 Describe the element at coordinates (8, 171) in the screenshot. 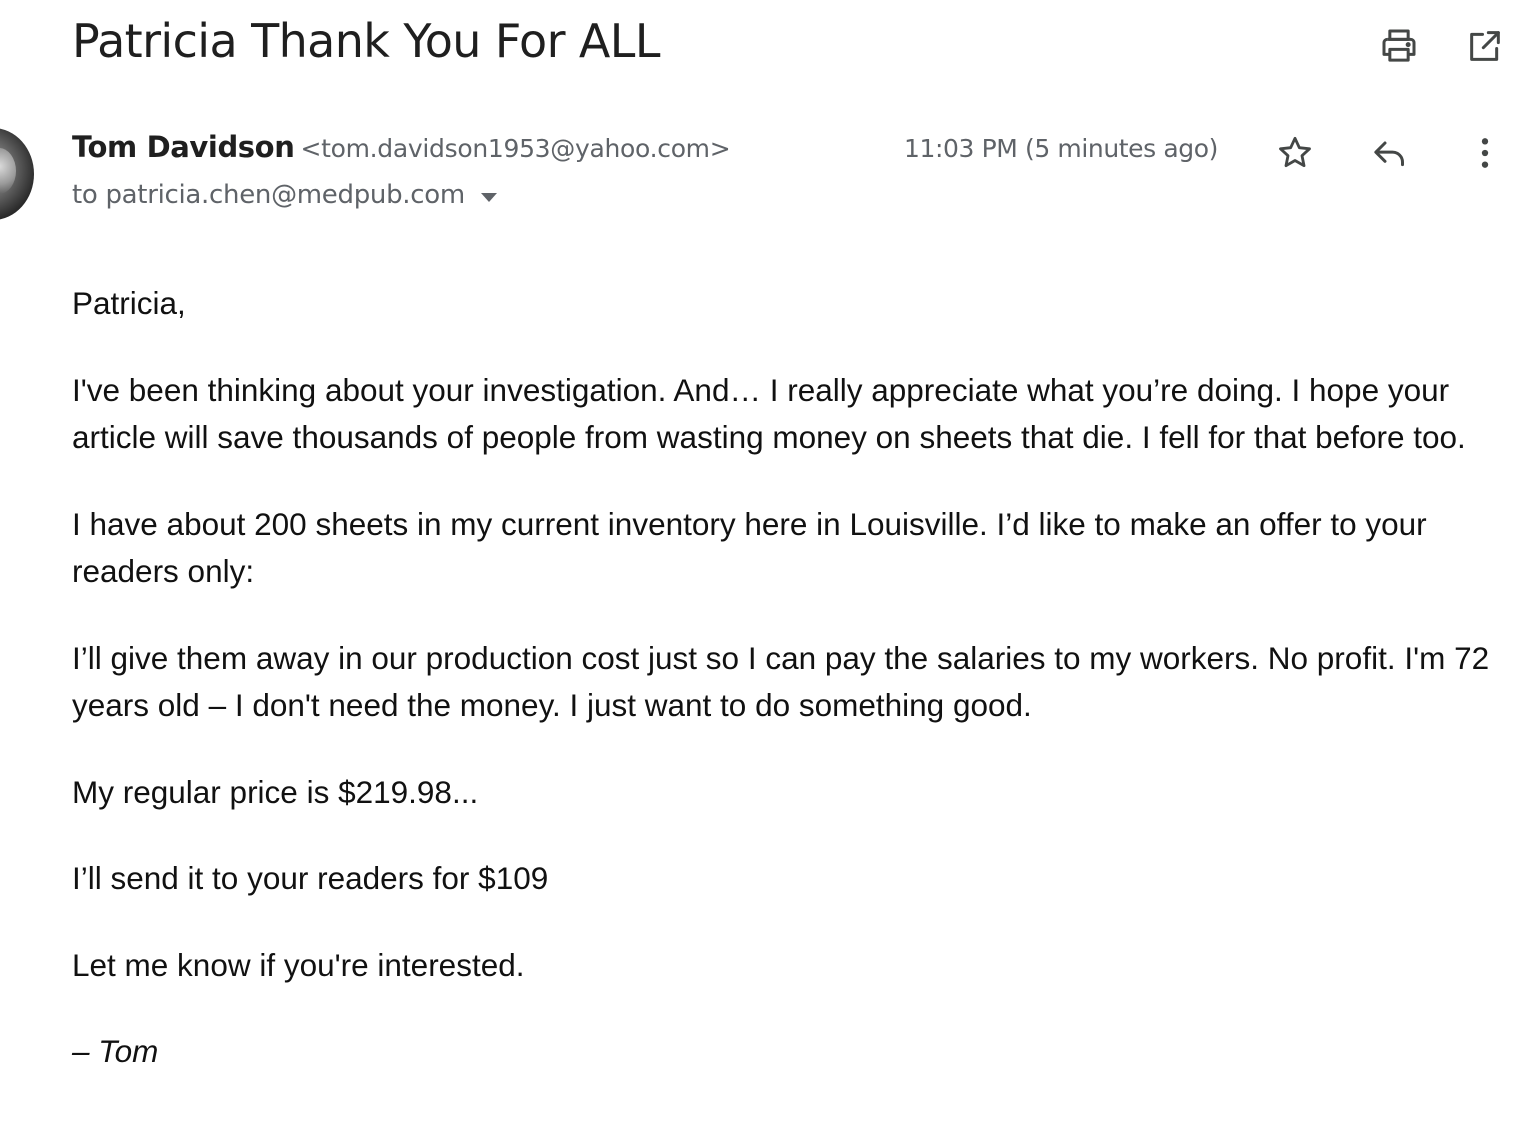

I see `avatar-face` at that location.